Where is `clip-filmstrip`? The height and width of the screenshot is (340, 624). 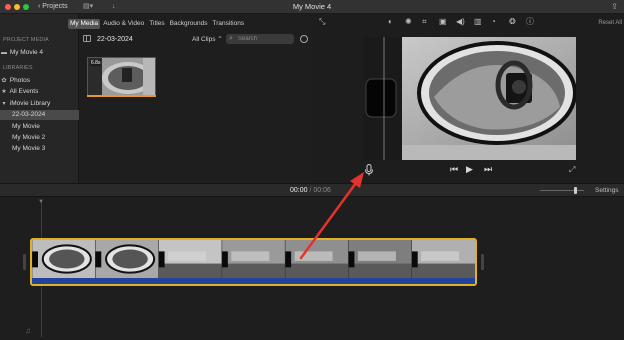 clip-filmstrip is located at coordinates (253, 259).